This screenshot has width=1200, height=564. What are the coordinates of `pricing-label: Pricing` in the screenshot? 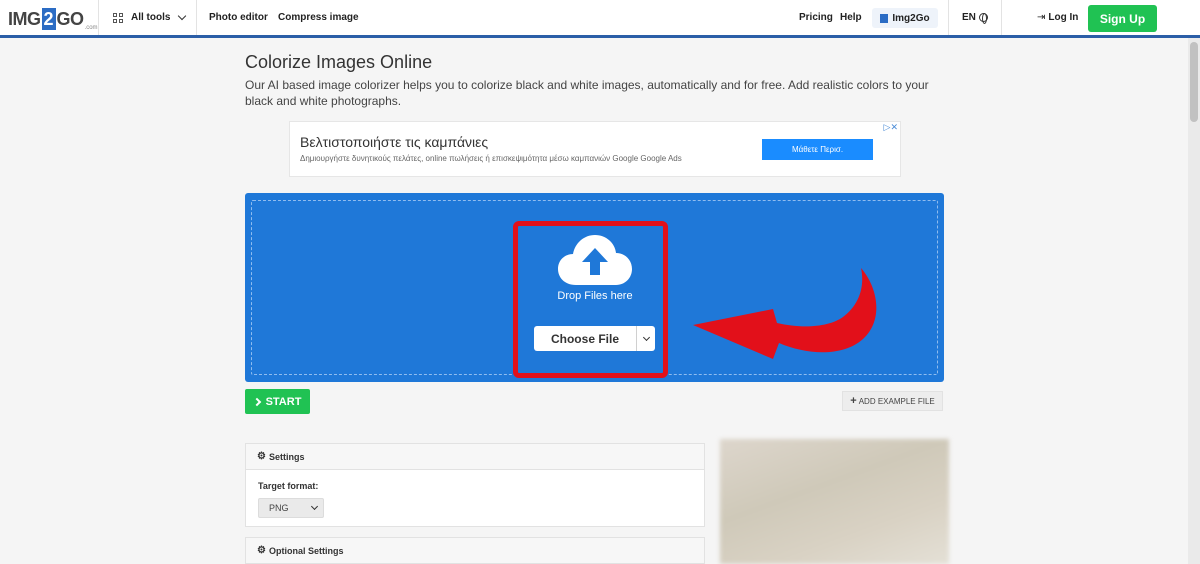 It's located at (816, 17).